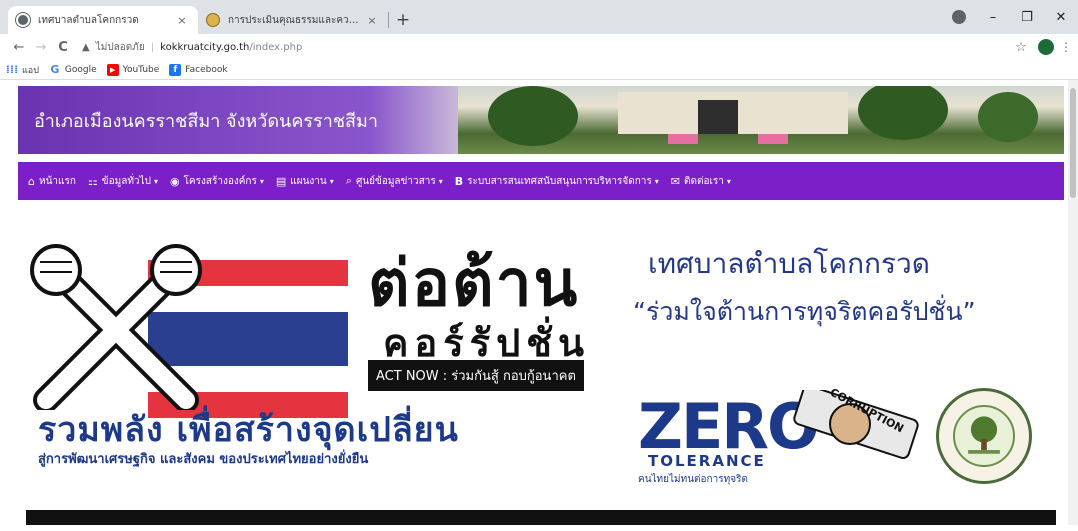  I want to click on act-now-label: ACT NOW : ร่วมกันสู้ กอบกู้อนาคต, so click(476, 375).